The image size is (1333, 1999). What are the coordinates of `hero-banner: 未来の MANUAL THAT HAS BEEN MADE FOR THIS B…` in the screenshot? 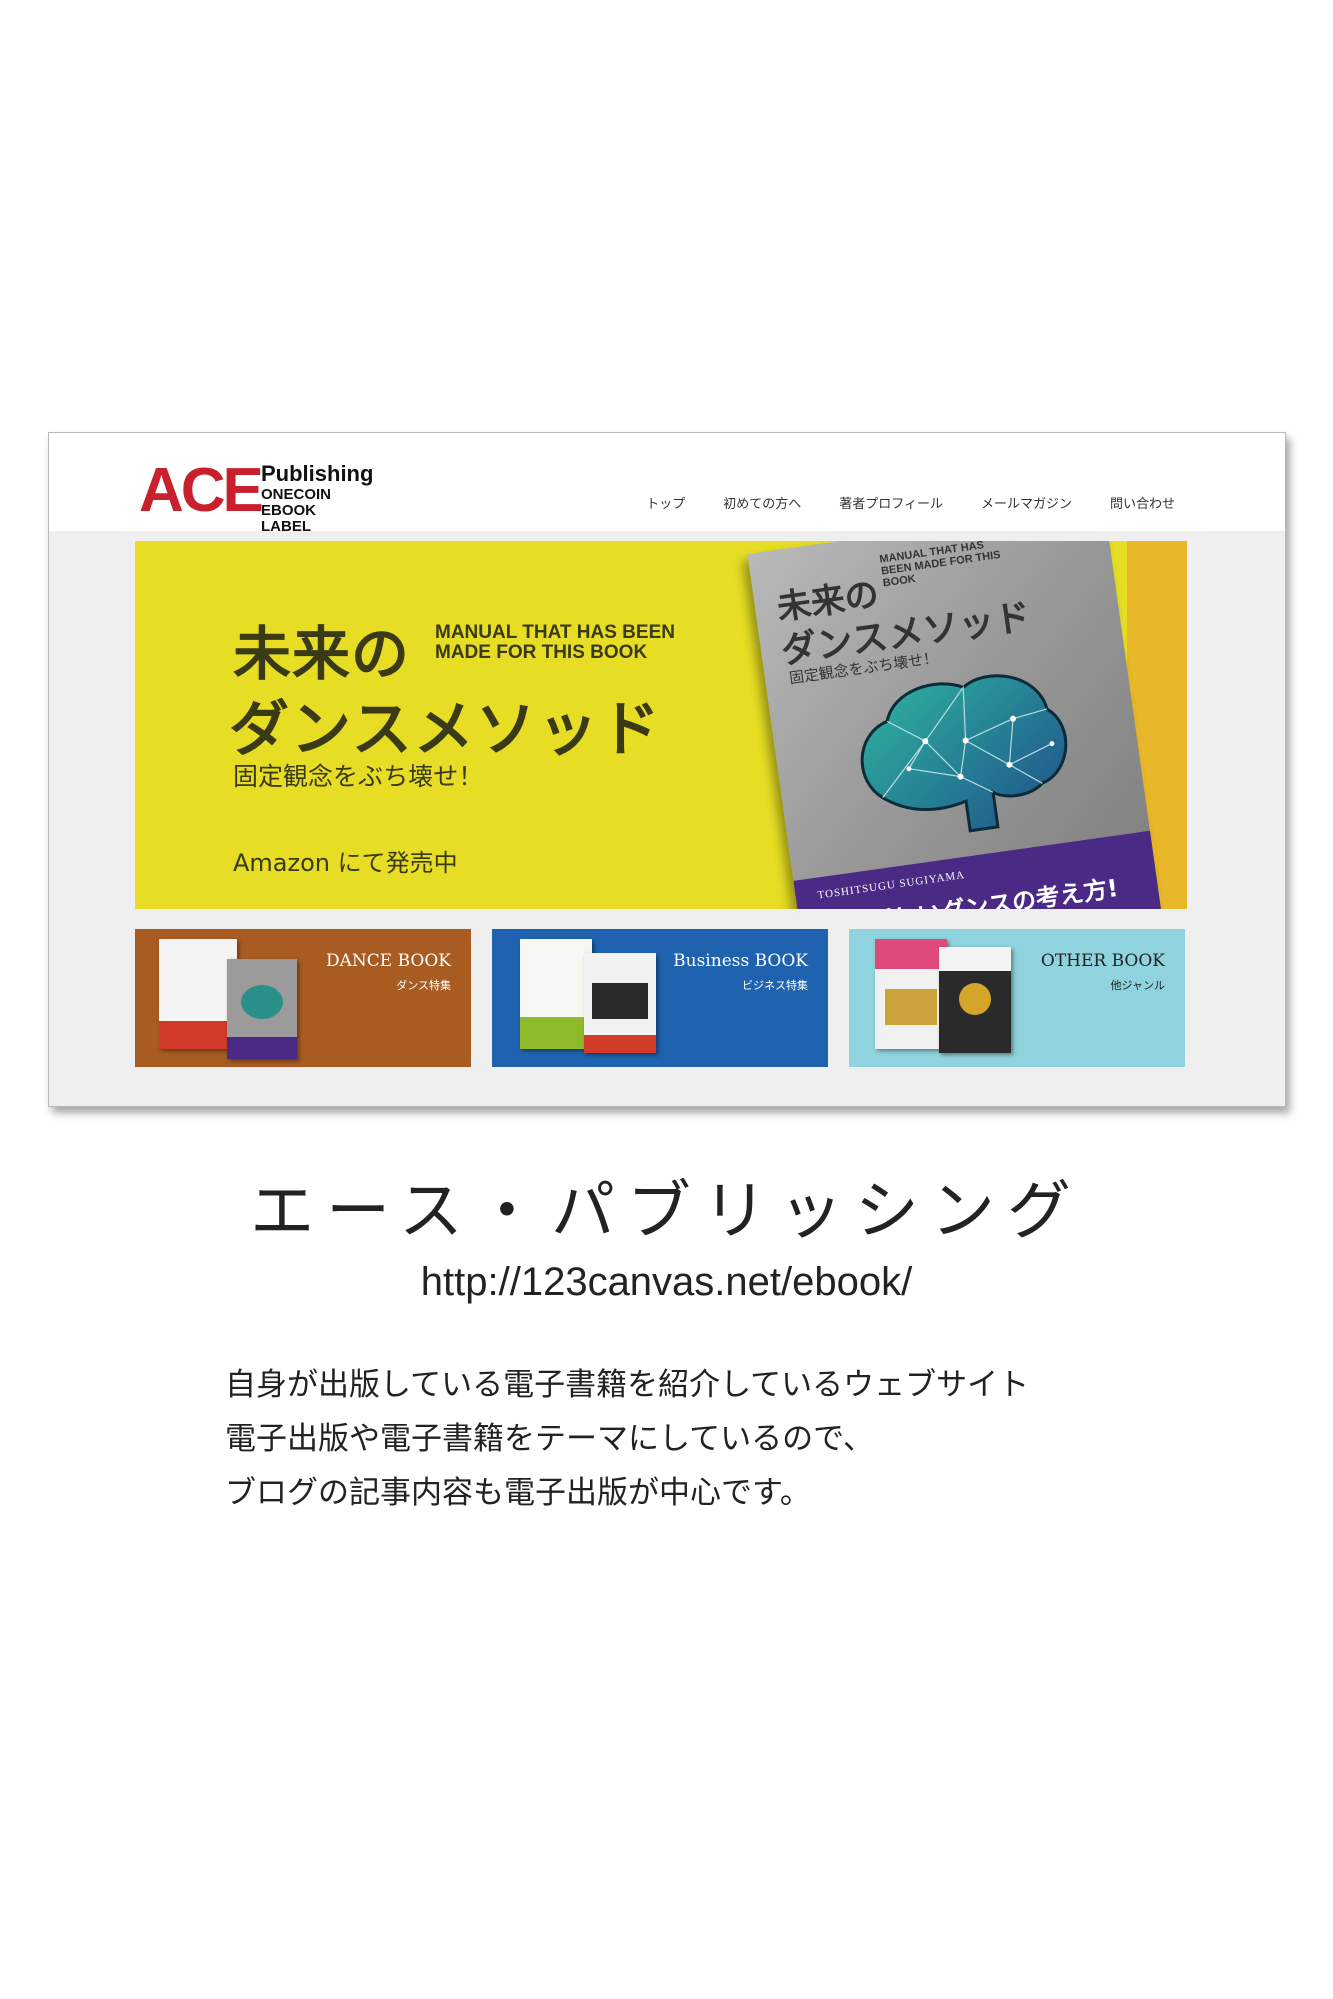 It's located at (661, 725).